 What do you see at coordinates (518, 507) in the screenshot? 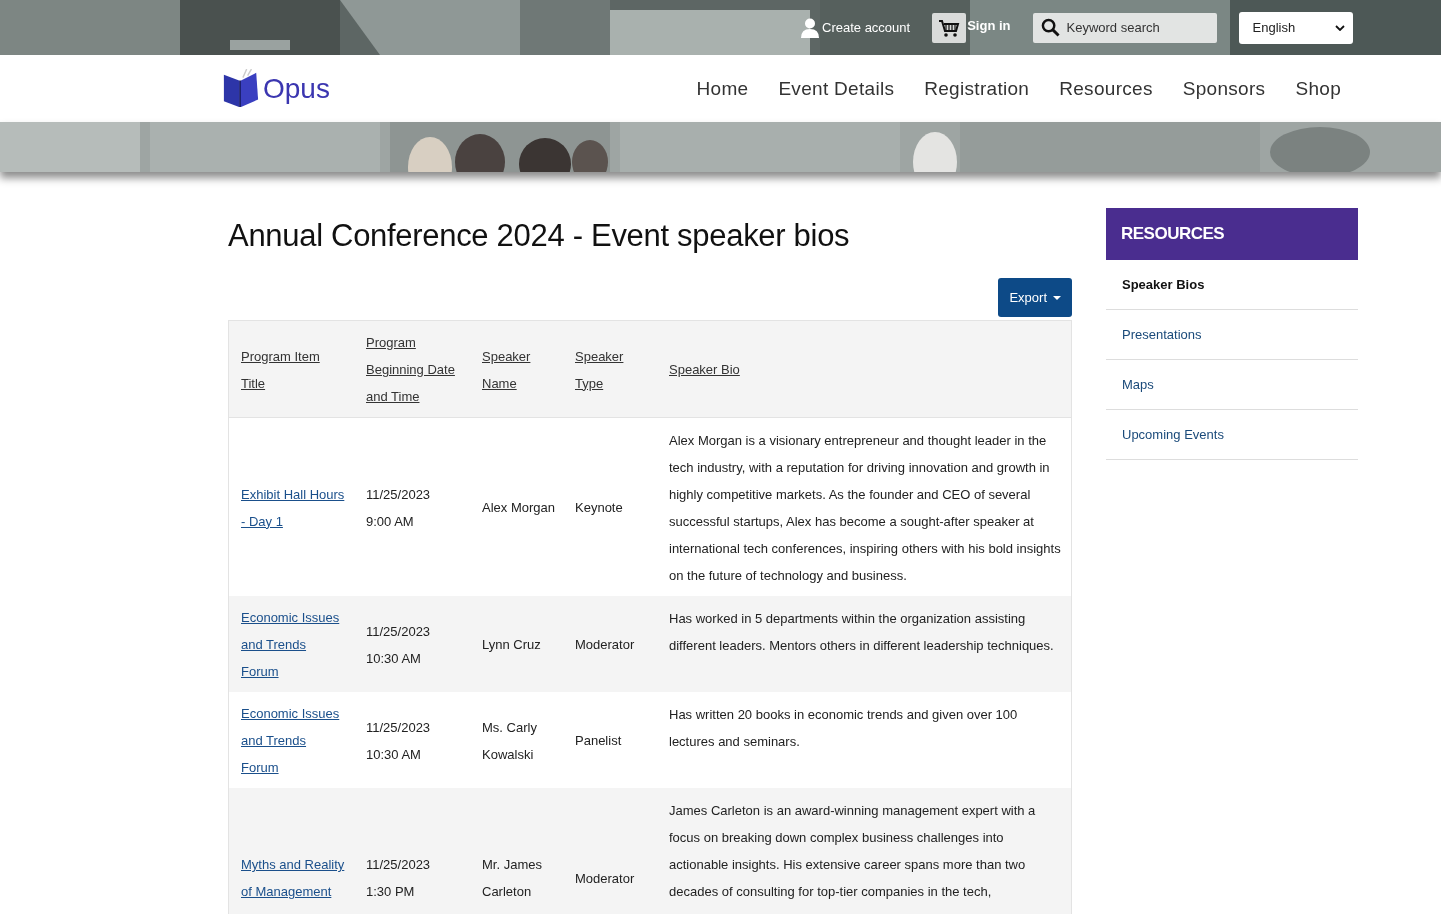
I see `speaker-name-cell: Alex Morgan` at bounding box center [518, 507].